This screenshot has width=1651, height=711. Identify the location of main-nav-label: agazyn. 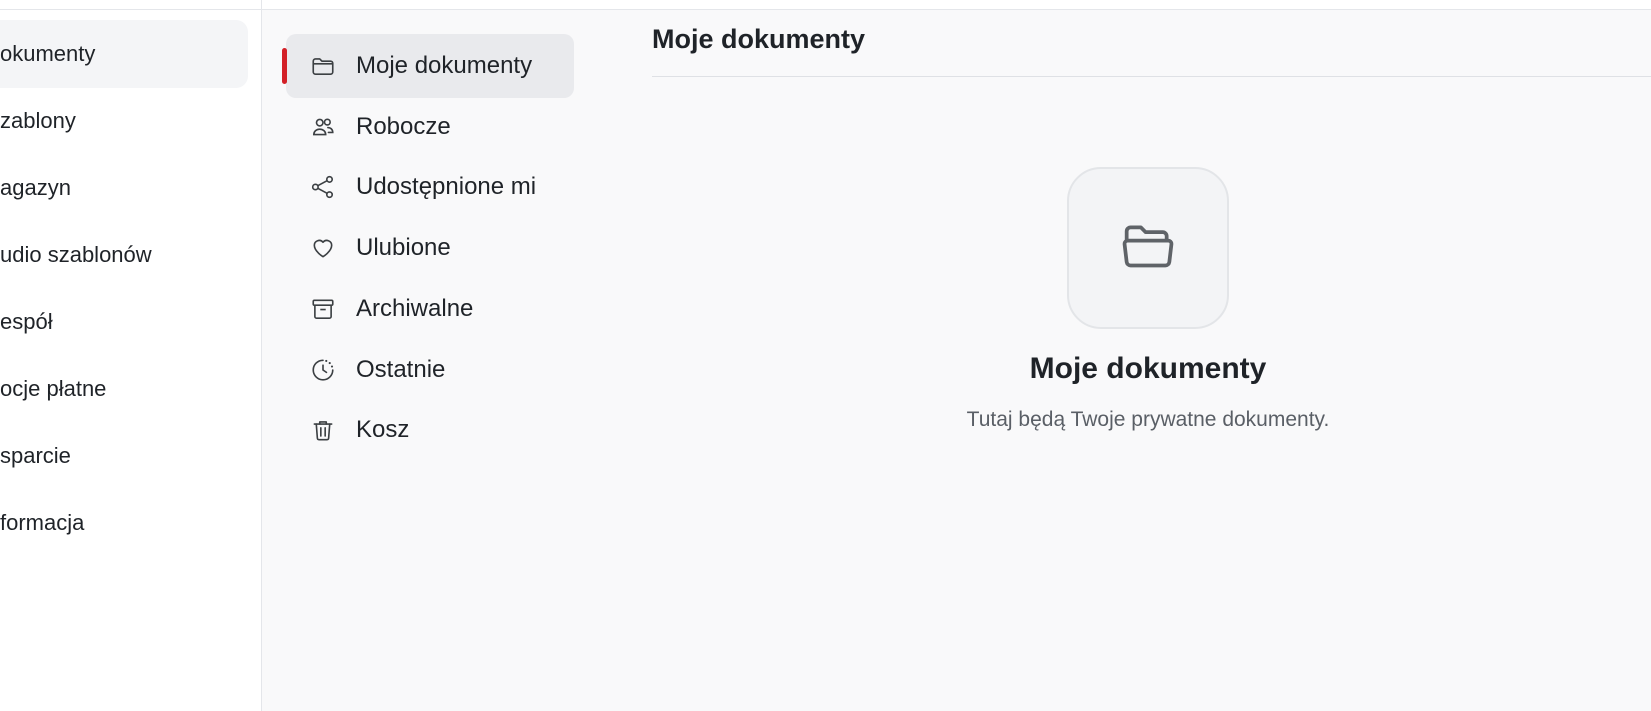
(35, 187).